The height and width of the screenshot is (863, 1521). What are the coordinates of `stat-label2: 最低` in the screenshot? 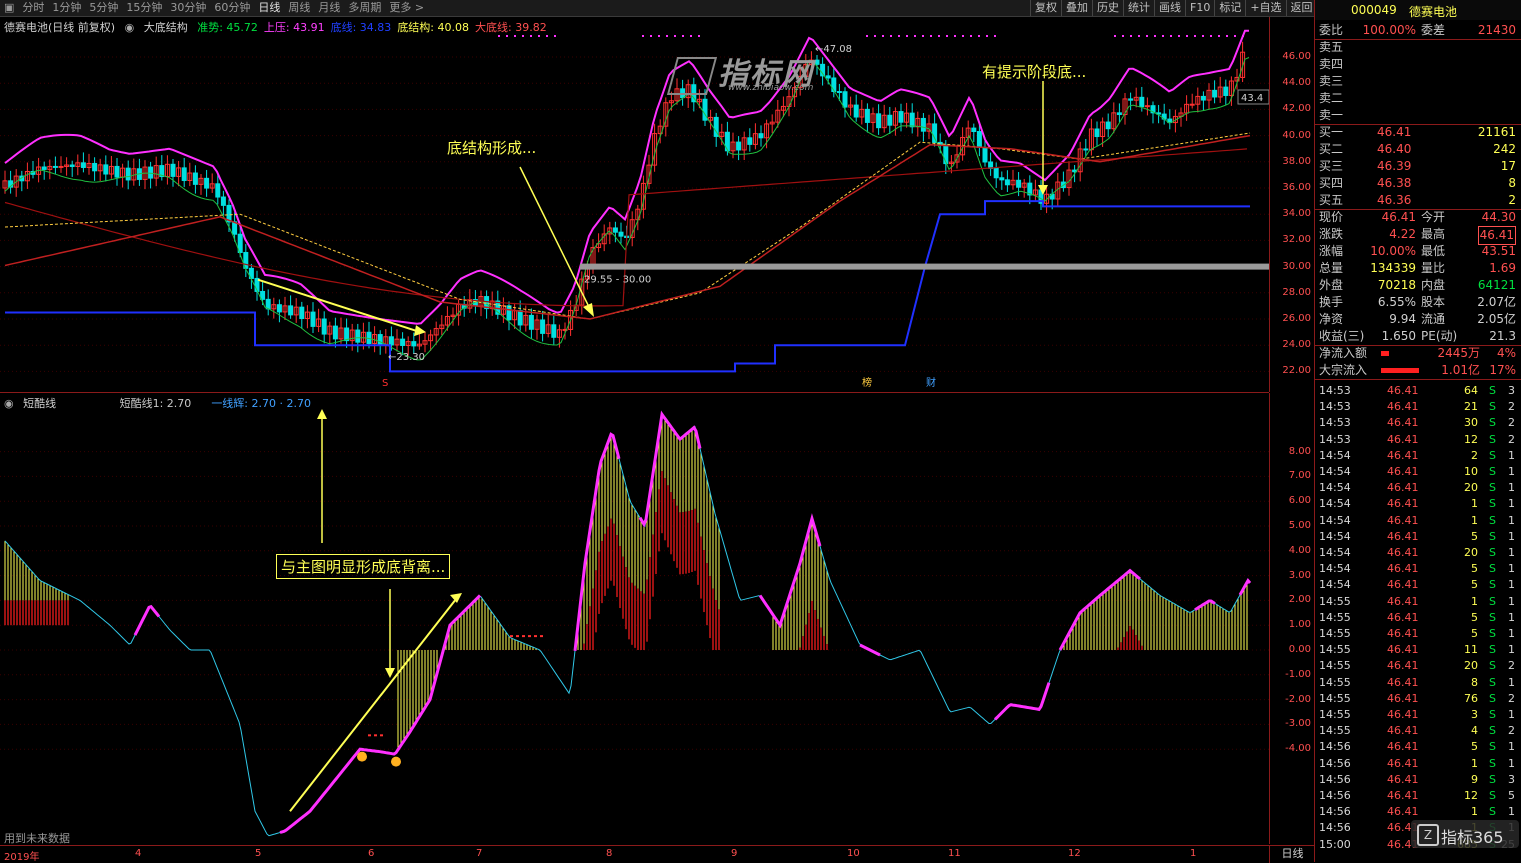 It's located at (1433, 251).